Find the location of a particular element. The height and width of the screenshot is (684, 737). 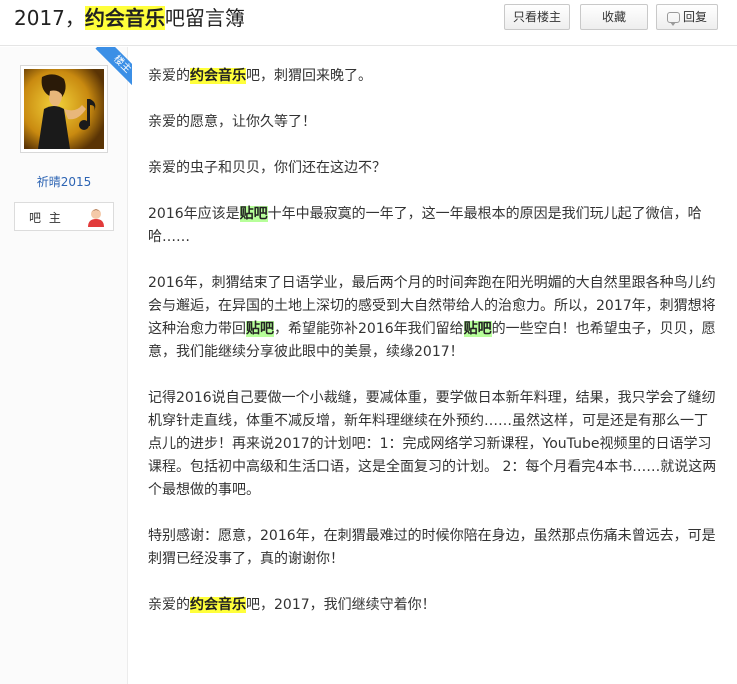

favorite-button: 收藏 is located at coordinates (614, 17).